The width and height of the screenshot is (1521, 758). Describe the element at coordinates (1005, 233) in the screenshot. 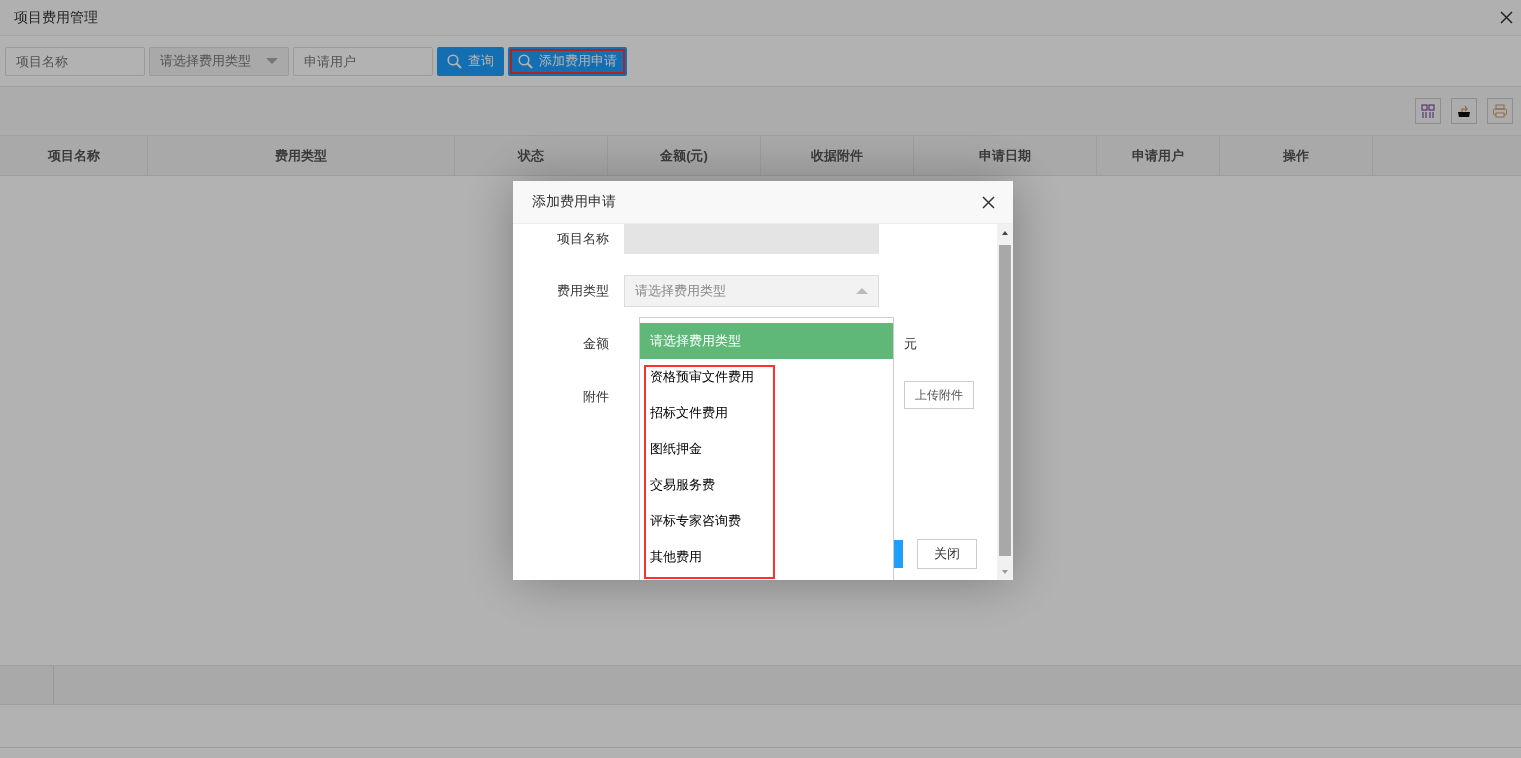

I see `scroll-up-icon` at that location.